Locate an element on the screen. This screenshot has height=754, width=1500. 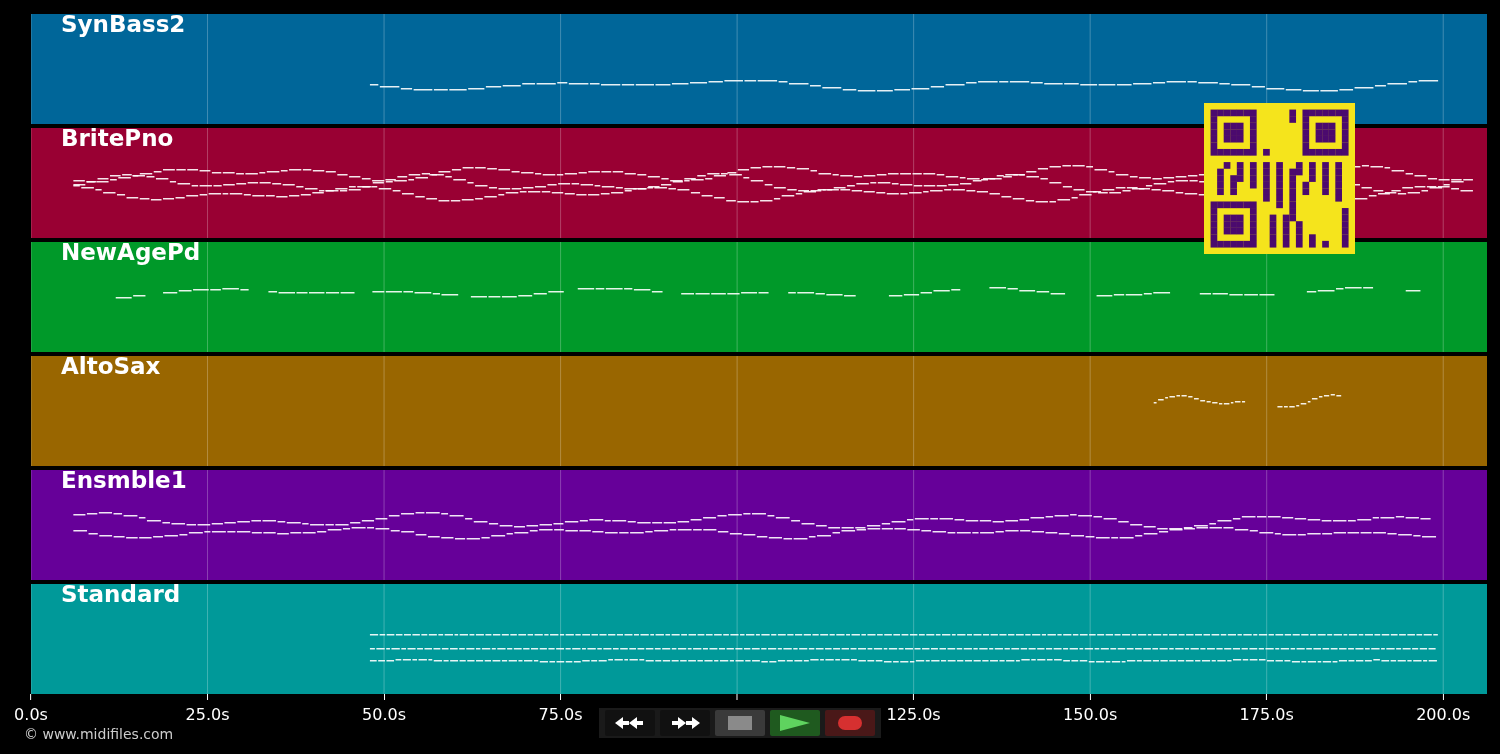
axis-label: 150.0s is located at coordinates (1090, 715).